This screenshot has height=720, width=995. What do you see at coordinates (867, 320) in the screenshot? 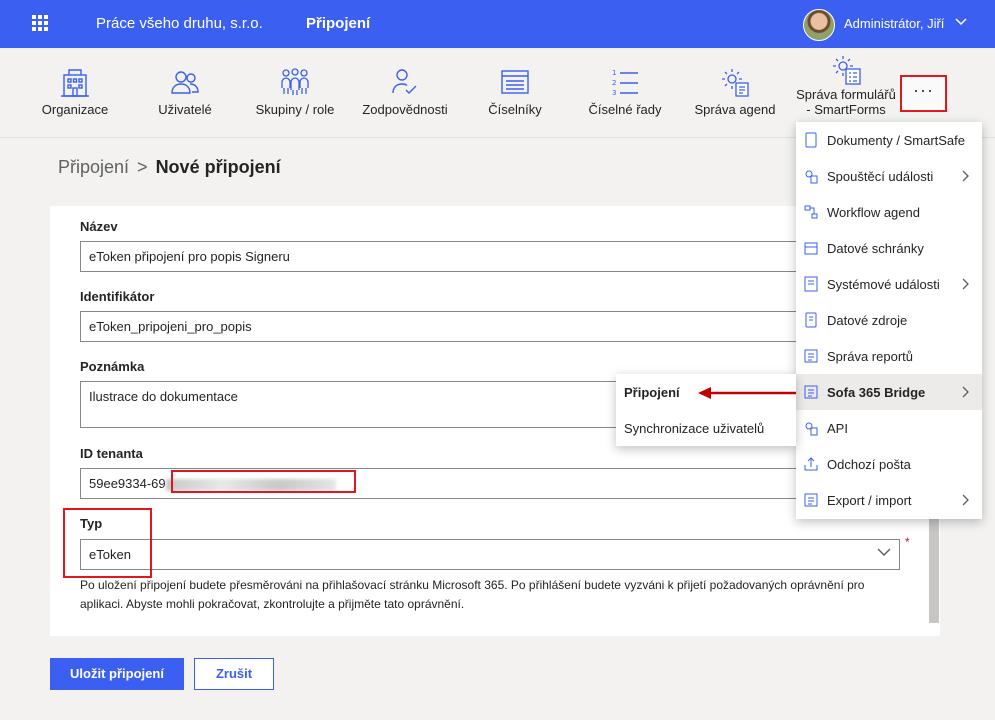
I see `menu-item-label: Datové zdroje` at bounding box center [867, 320].